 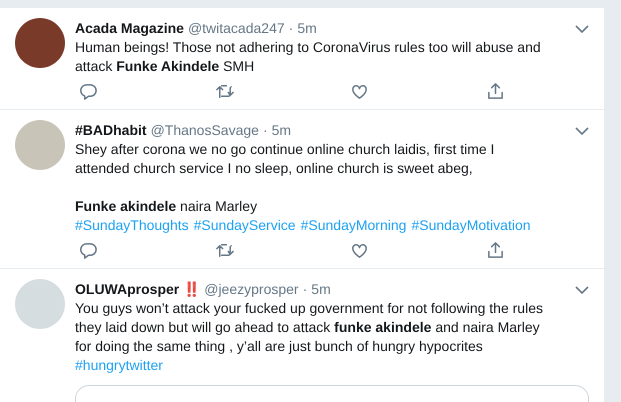 I want to click on hashtag-link: #SundayMotivation, so click(x=471, y=225).